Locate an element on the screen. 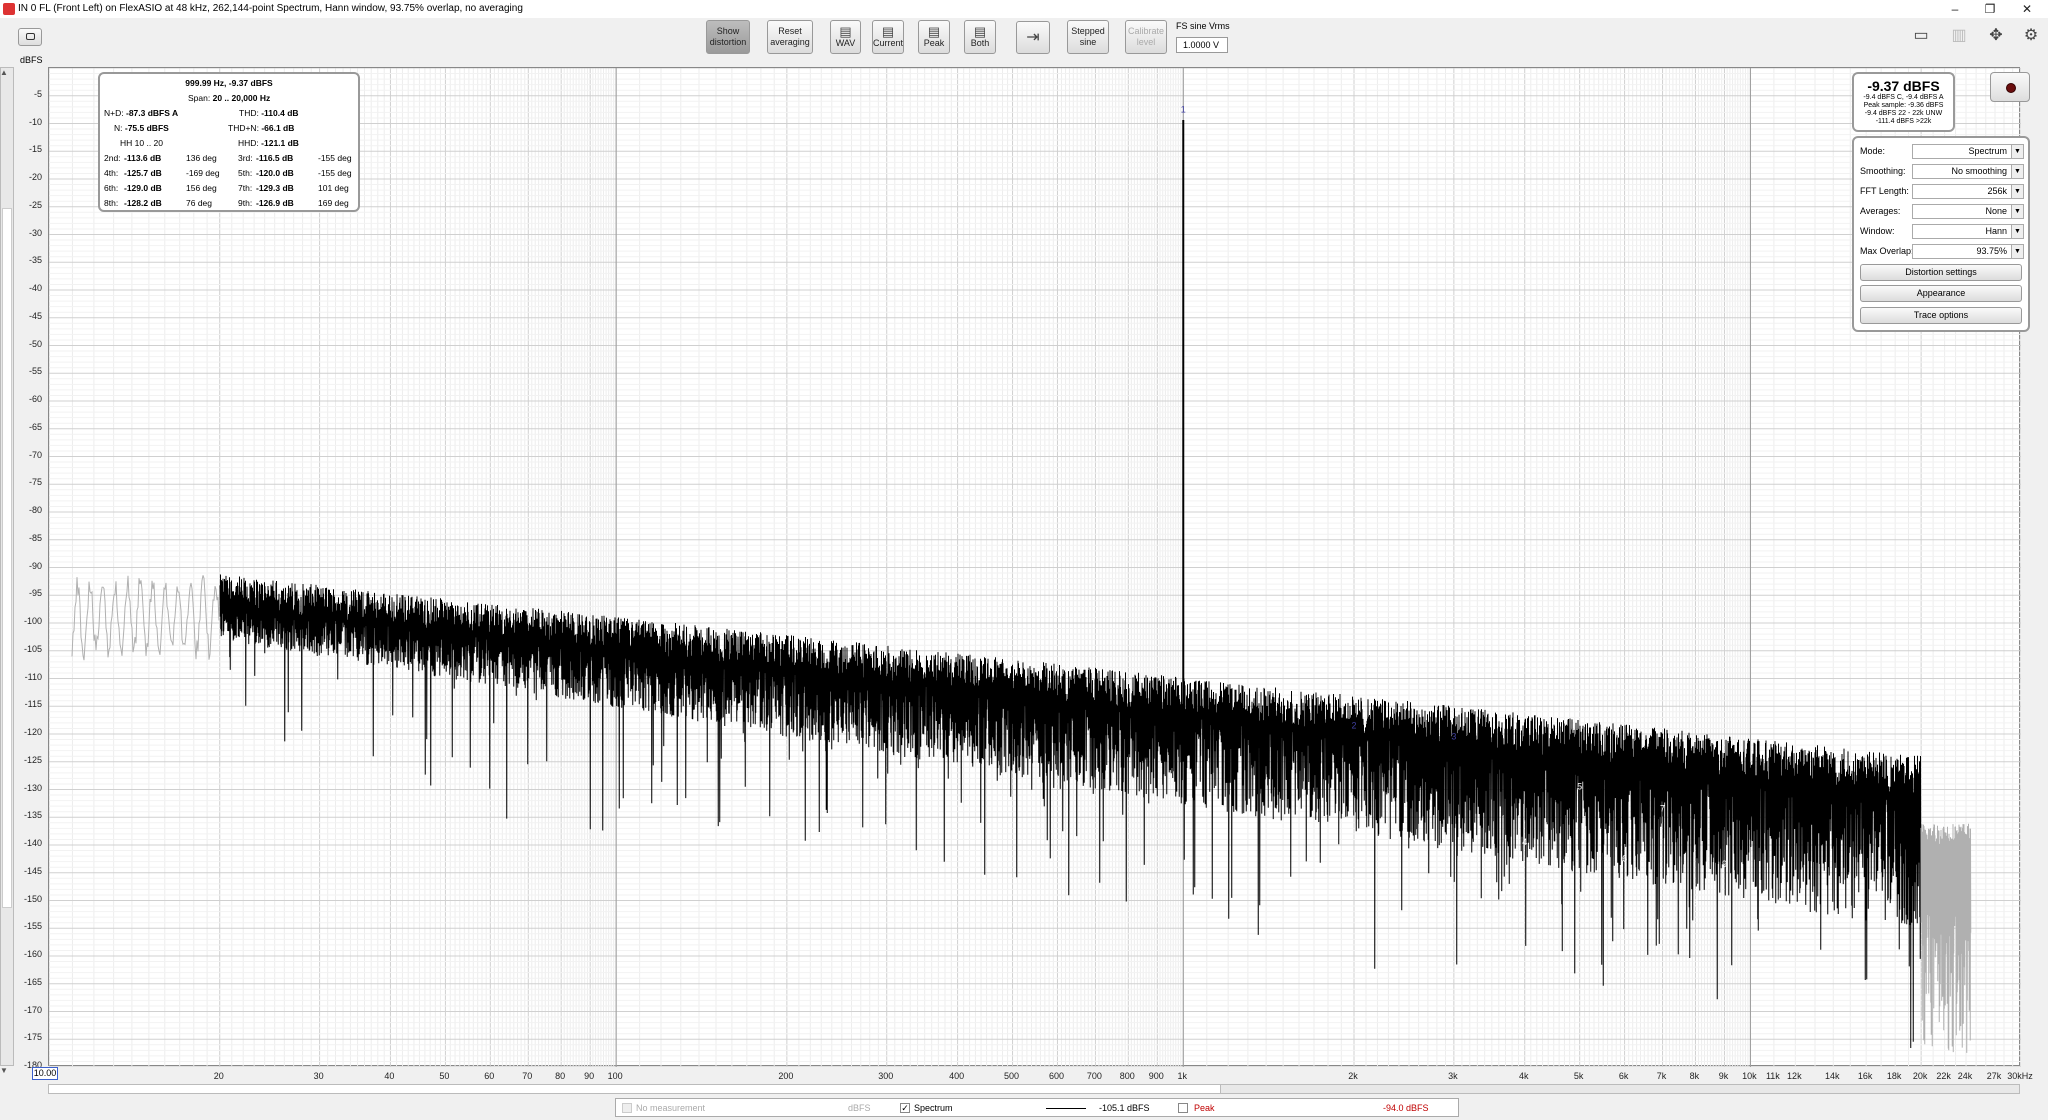  y-tick-label: -35 is located at coordinates (35, 260).